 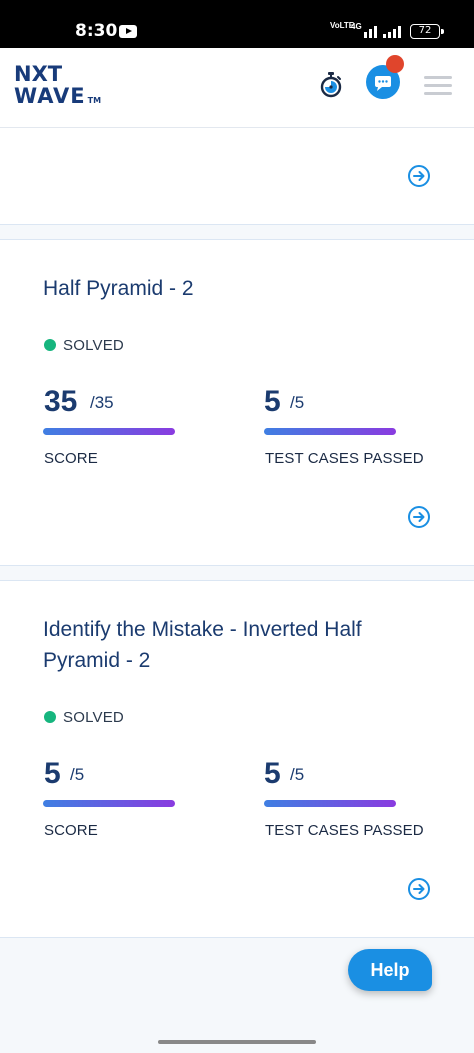 I want to click on logo-line2: WAVE TM, so click(x=57, y=98).